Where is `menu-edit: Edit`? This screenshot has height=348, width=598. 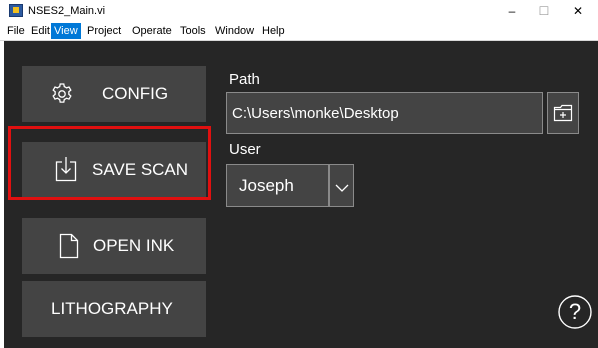
menu-edit: Edit is located at coordinates (40, 31).